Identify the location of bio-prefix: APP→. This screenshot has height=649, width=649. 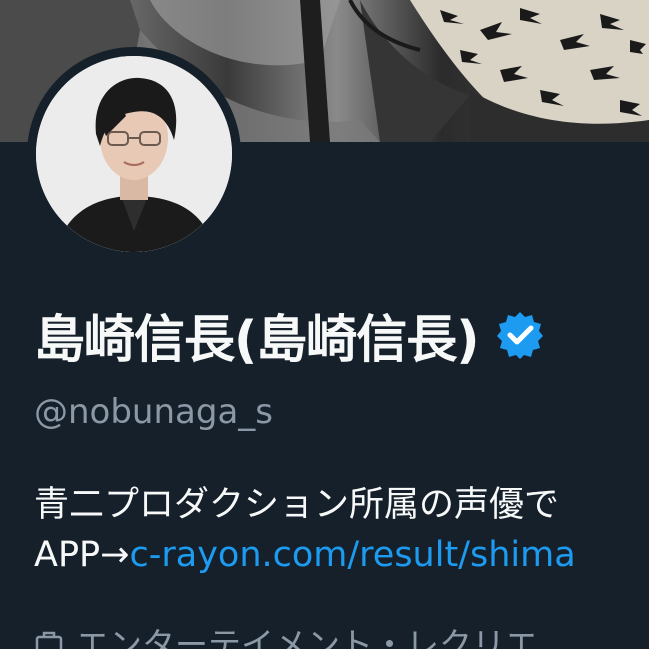
(82, 555).